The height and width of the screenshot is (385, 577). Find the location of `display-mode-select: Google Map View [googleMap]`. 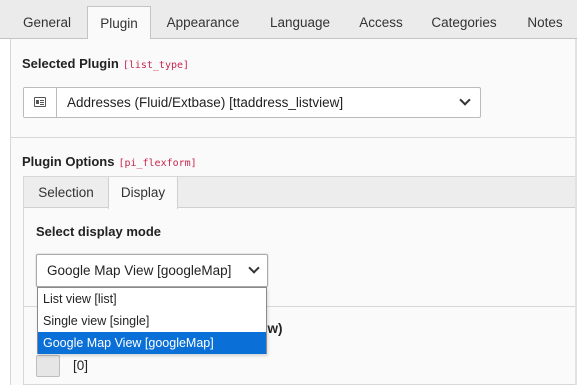

display-mode-select: Google Map View [googleMap] is located at coordinates (152, 270).